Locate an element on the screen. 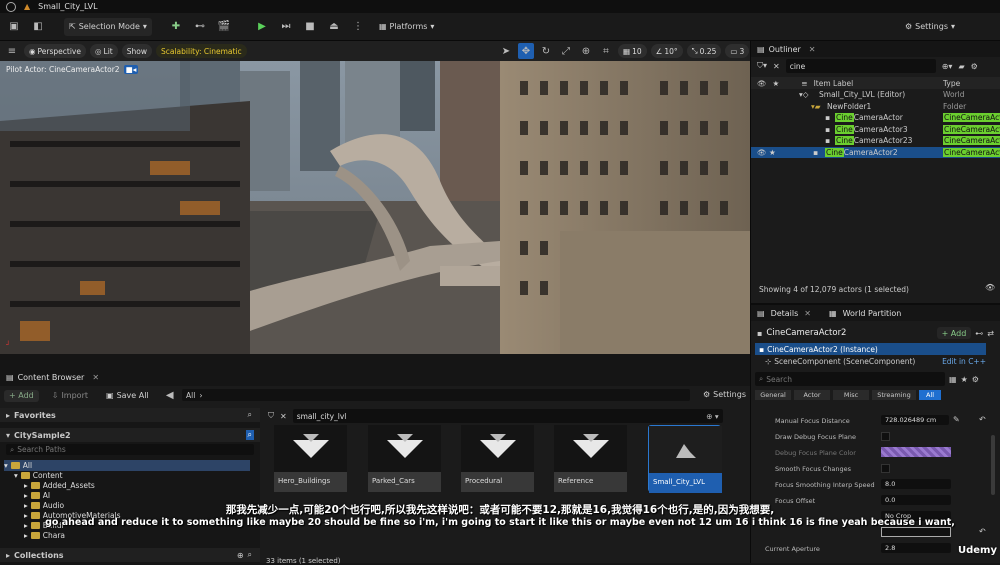 This screenshot has height=565, width=1000. step-icon: ⏭ is located at coordinates (286, 27).